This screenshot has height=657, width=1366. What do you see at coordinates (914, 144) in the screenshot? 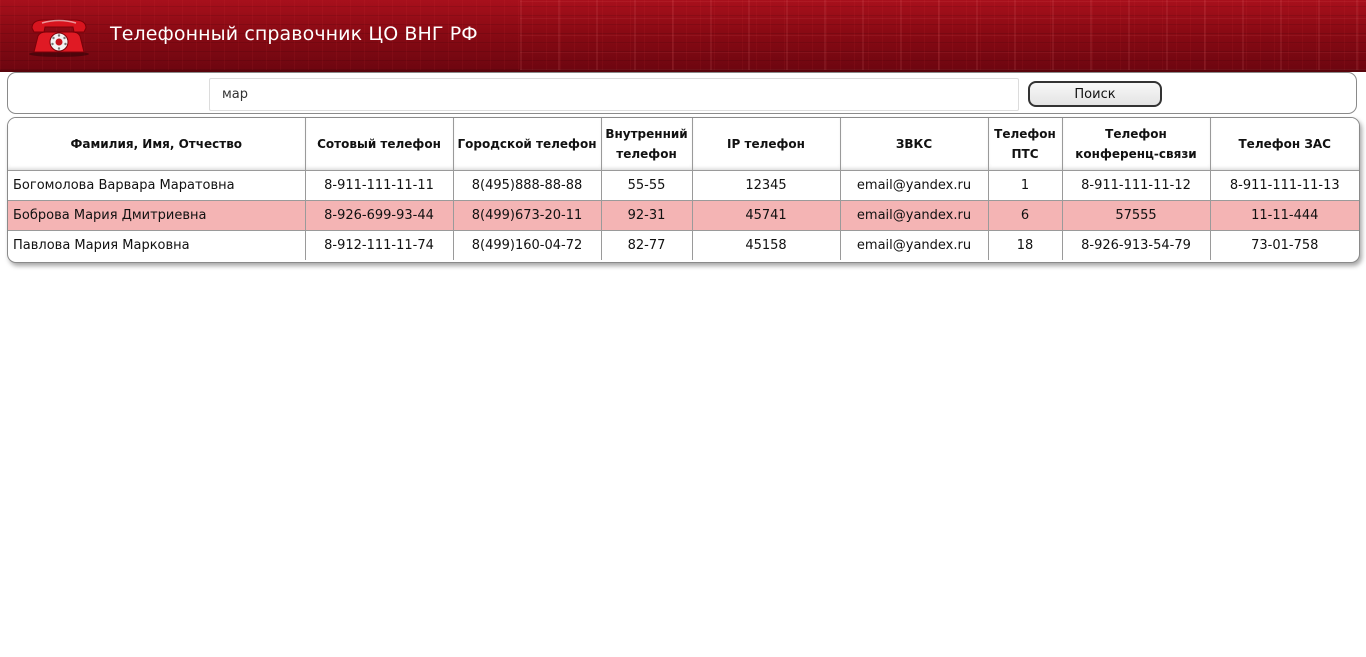
I see `column-header-zvks: ЗВКС` at bounding box center [914, 144].